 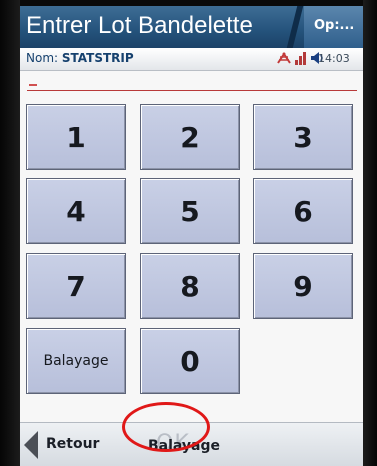 I want to click on key-3: 3, so click(x=303, y=137).